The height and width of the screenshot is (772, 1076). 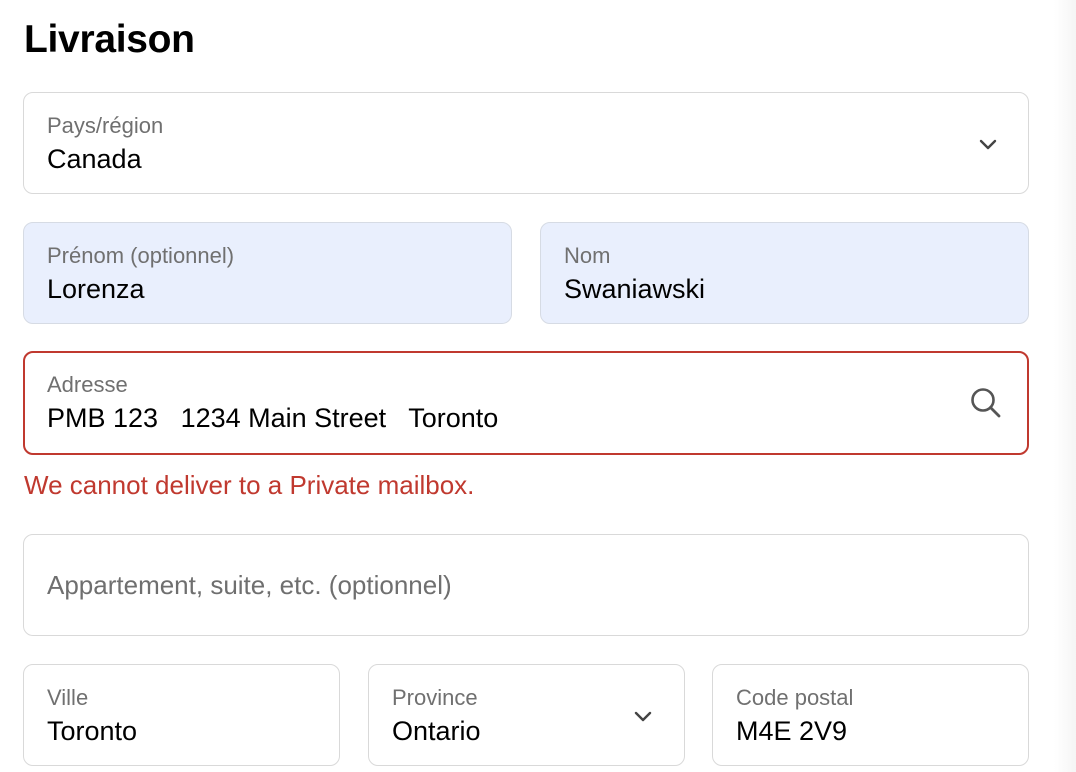 What do you see at coordinates (526, 403) in the screenshot?
I see `address-field: Adresse PMB 123 1234 Main Street Toronto` at bounding box center [526, 403].